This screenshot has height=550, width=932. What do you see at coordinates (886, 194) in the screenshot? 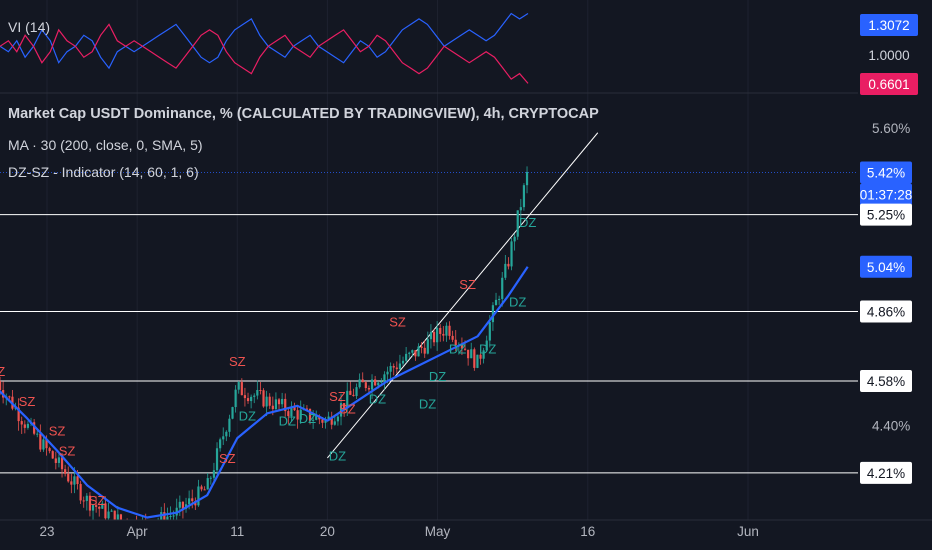
I see `price-badge: 01:37:28` at bounding box center [886, 194].